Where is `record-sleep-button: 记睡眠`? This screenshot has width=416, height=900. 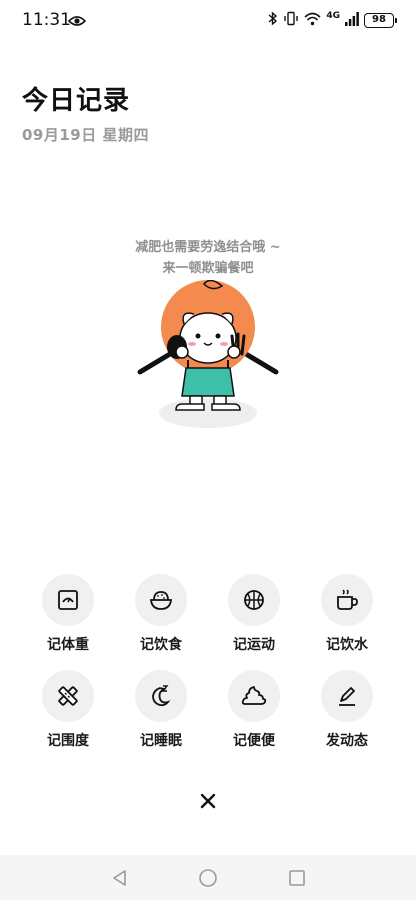
record-sleep-button: 记睡眠 is located at coordinates (161, 715).